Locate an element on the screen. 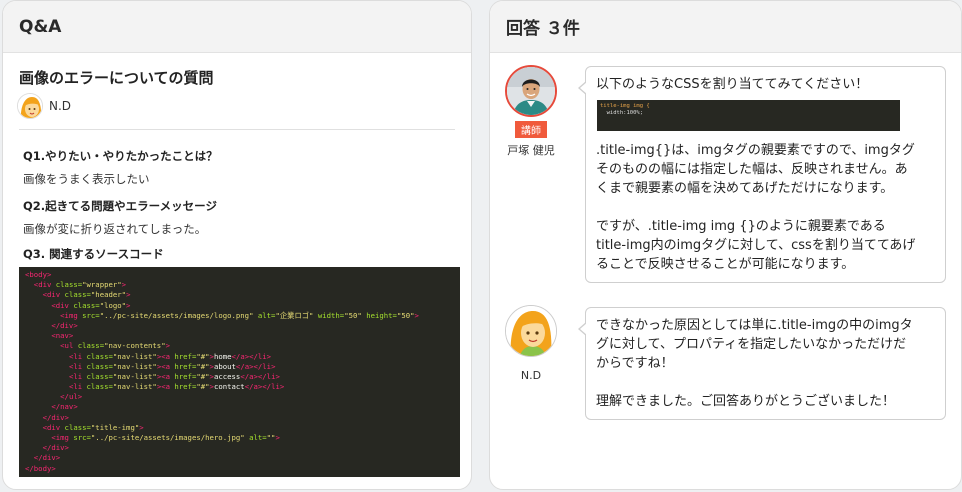  code-token: </a></li> is located at coordinates (264, 387).